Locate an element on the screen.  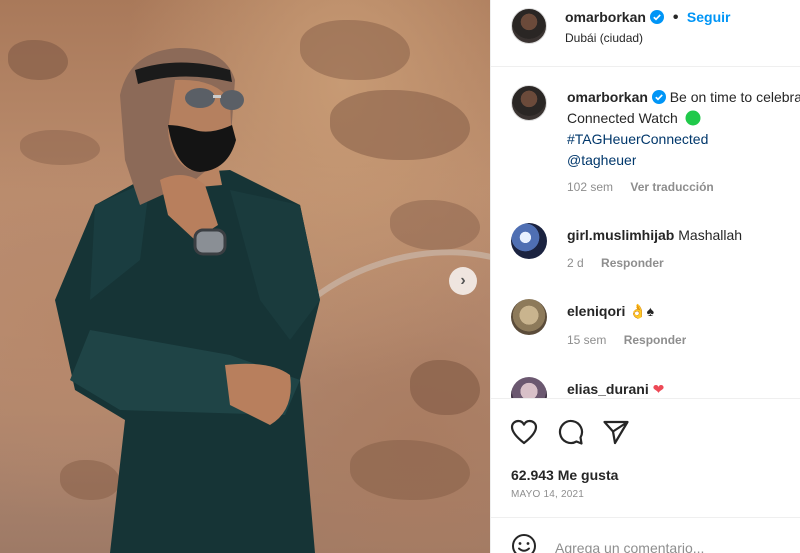
caption-meta: 102 sem Ver traducción is located at coordinates (640, 187).